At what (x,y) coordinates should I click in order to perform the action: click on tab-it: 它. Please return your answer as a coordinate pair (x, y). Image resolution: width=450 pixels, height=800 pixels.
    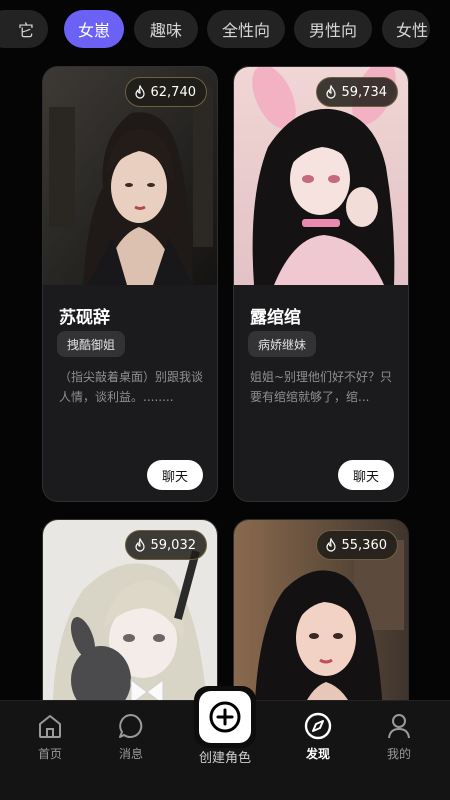
    Looking at the image, I should click on (24, 29).